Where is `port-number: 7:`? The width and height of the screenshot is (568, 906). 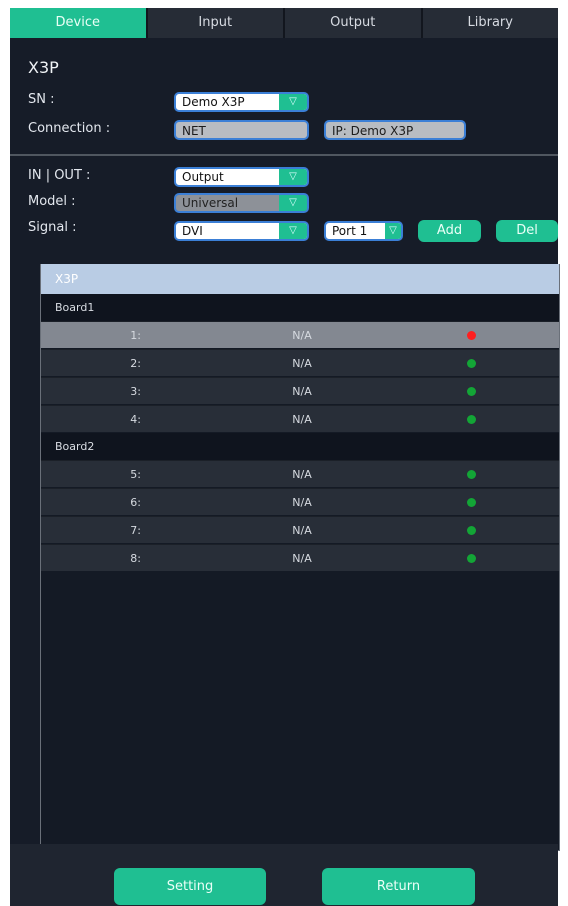
port-number: 7: is located at coordinates (135, 530).